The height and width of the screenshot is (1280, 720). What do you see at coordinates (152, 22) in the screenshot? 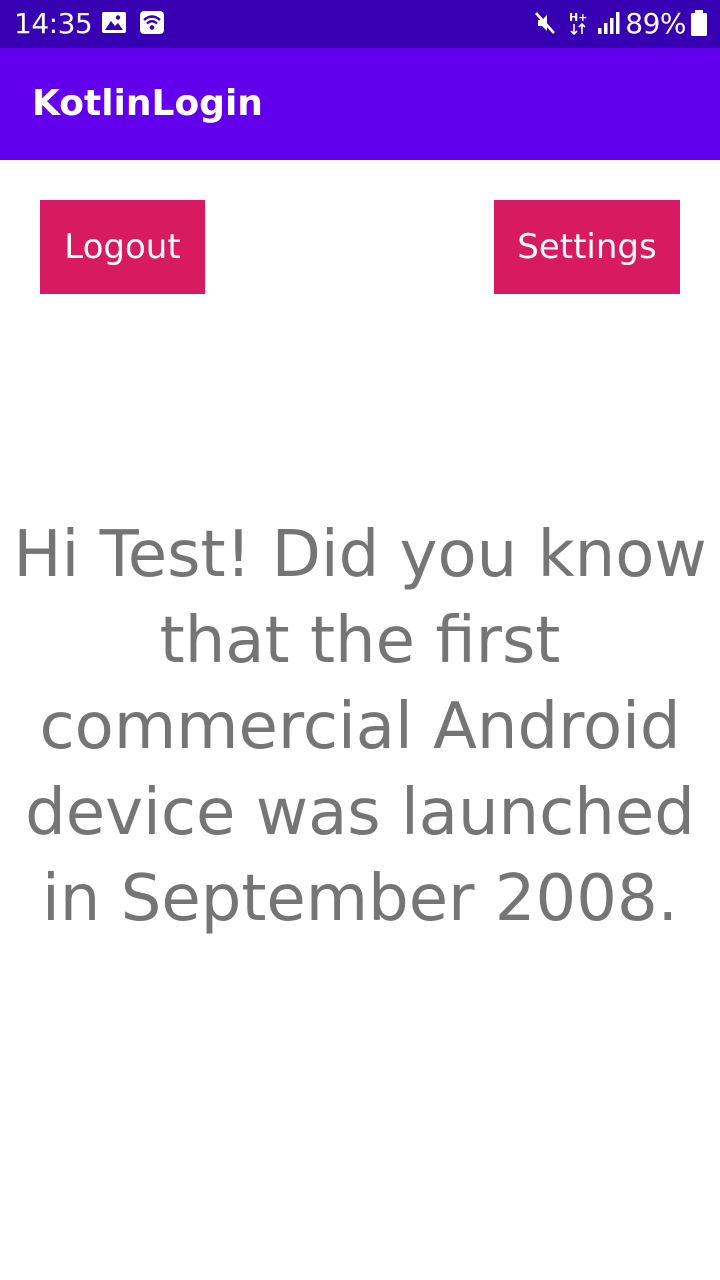
I see `wifi-icon` at bounding box center [152, 22].